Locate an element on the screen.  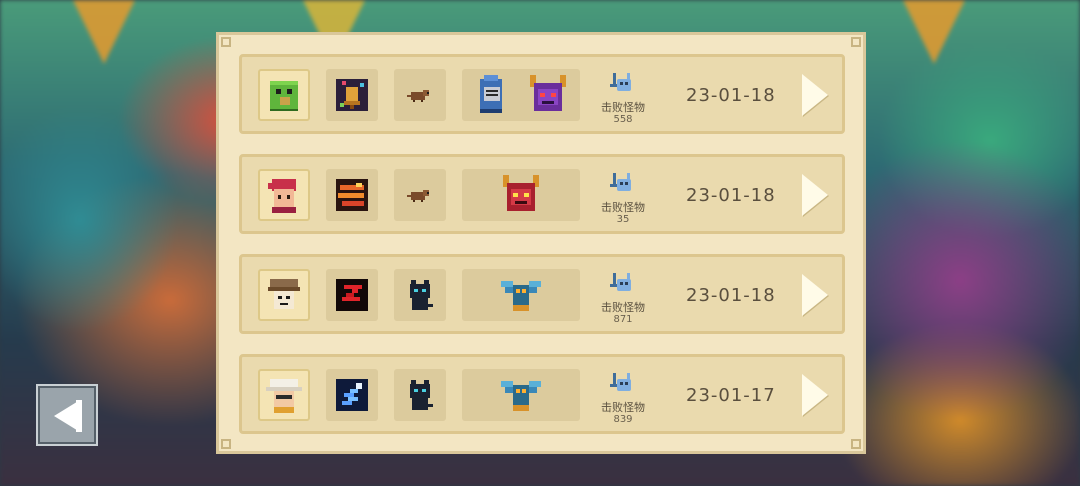
kills-stat: 击败怪物 558 is located at coordinates (623, 98).